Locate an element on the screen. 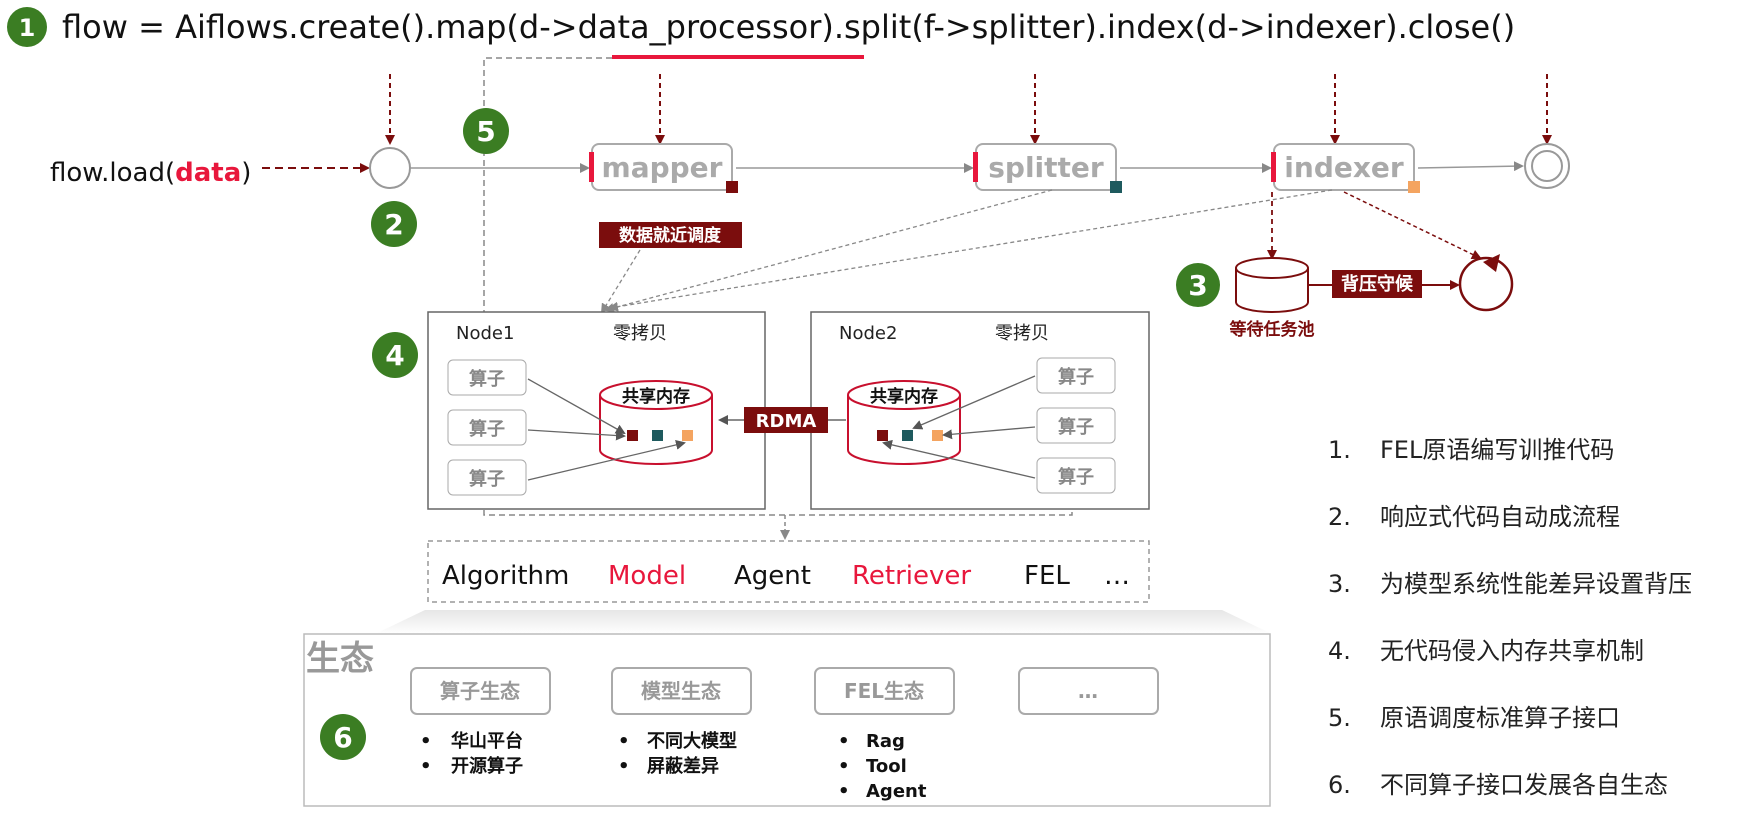  legend-item: 2. 响应式代码自动成流程 is located at coordinates (1474, 517).